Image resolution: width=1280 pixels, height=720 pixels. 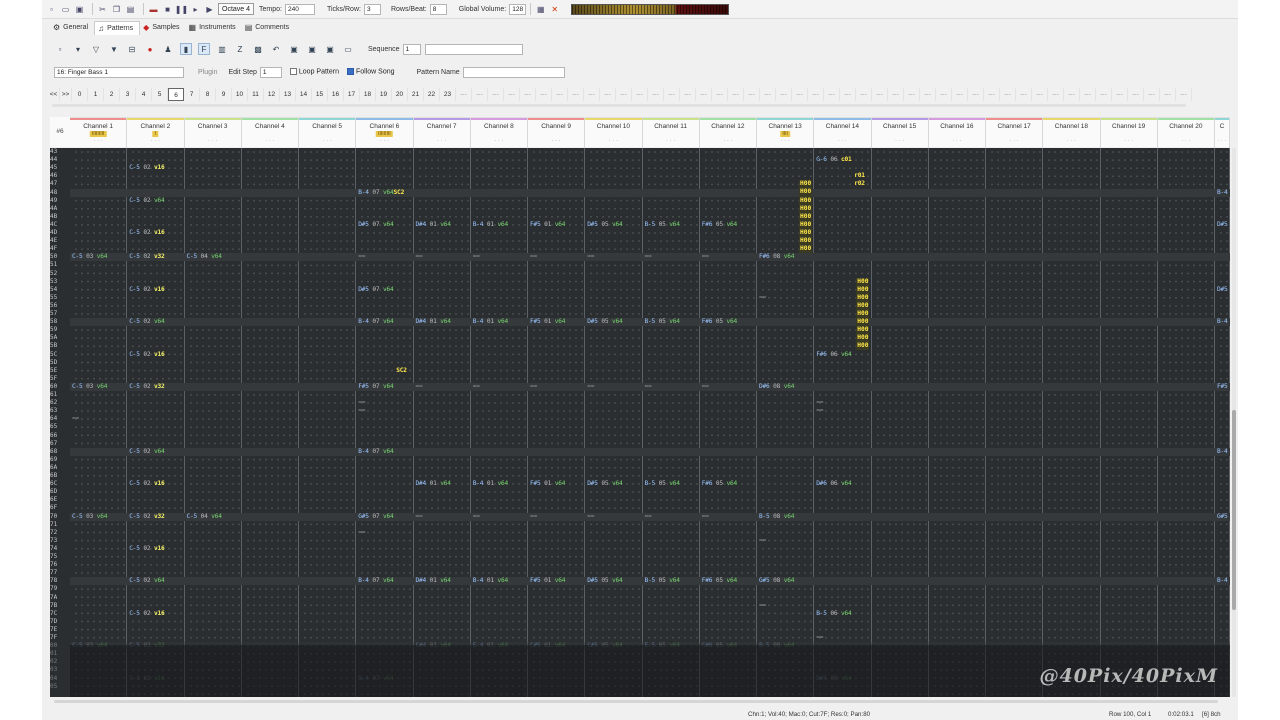 I want to click on order-item: 22, so click(x=432, y=94).